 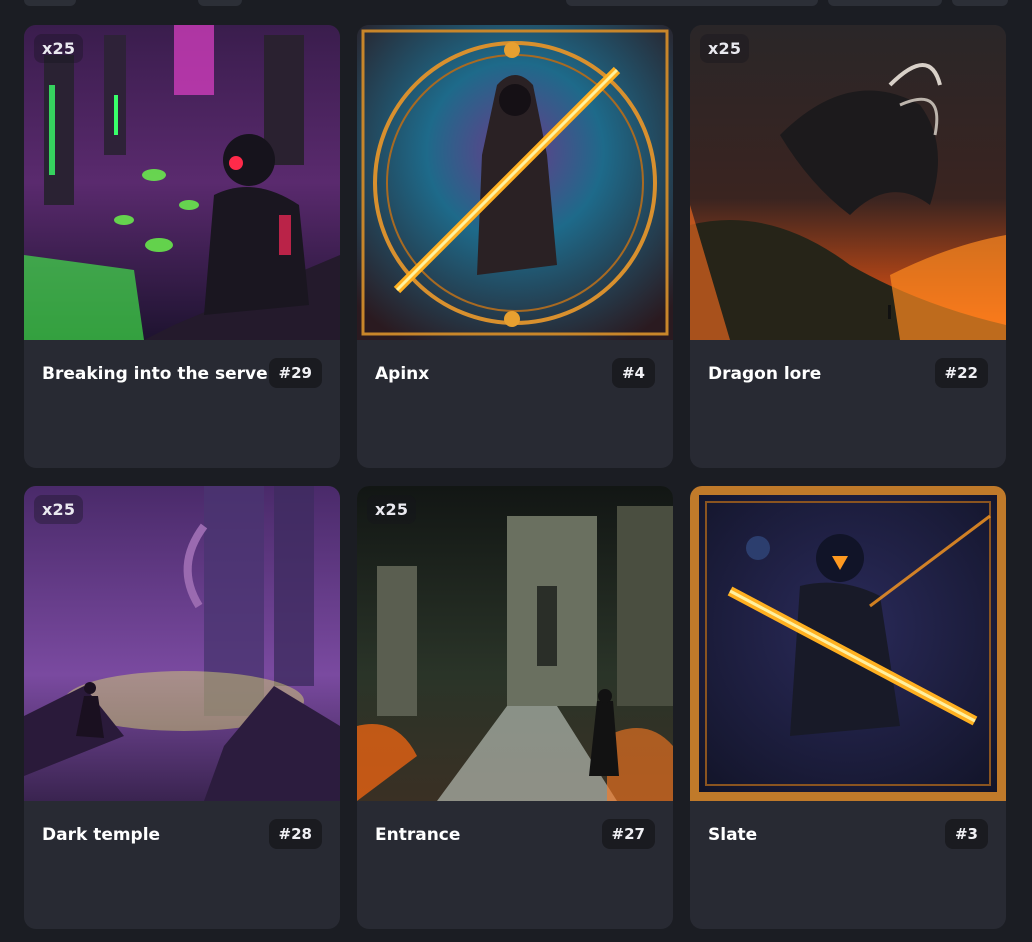 I want to click on card-artwork-cyberpunk: x25, so click(x=182, y=182).